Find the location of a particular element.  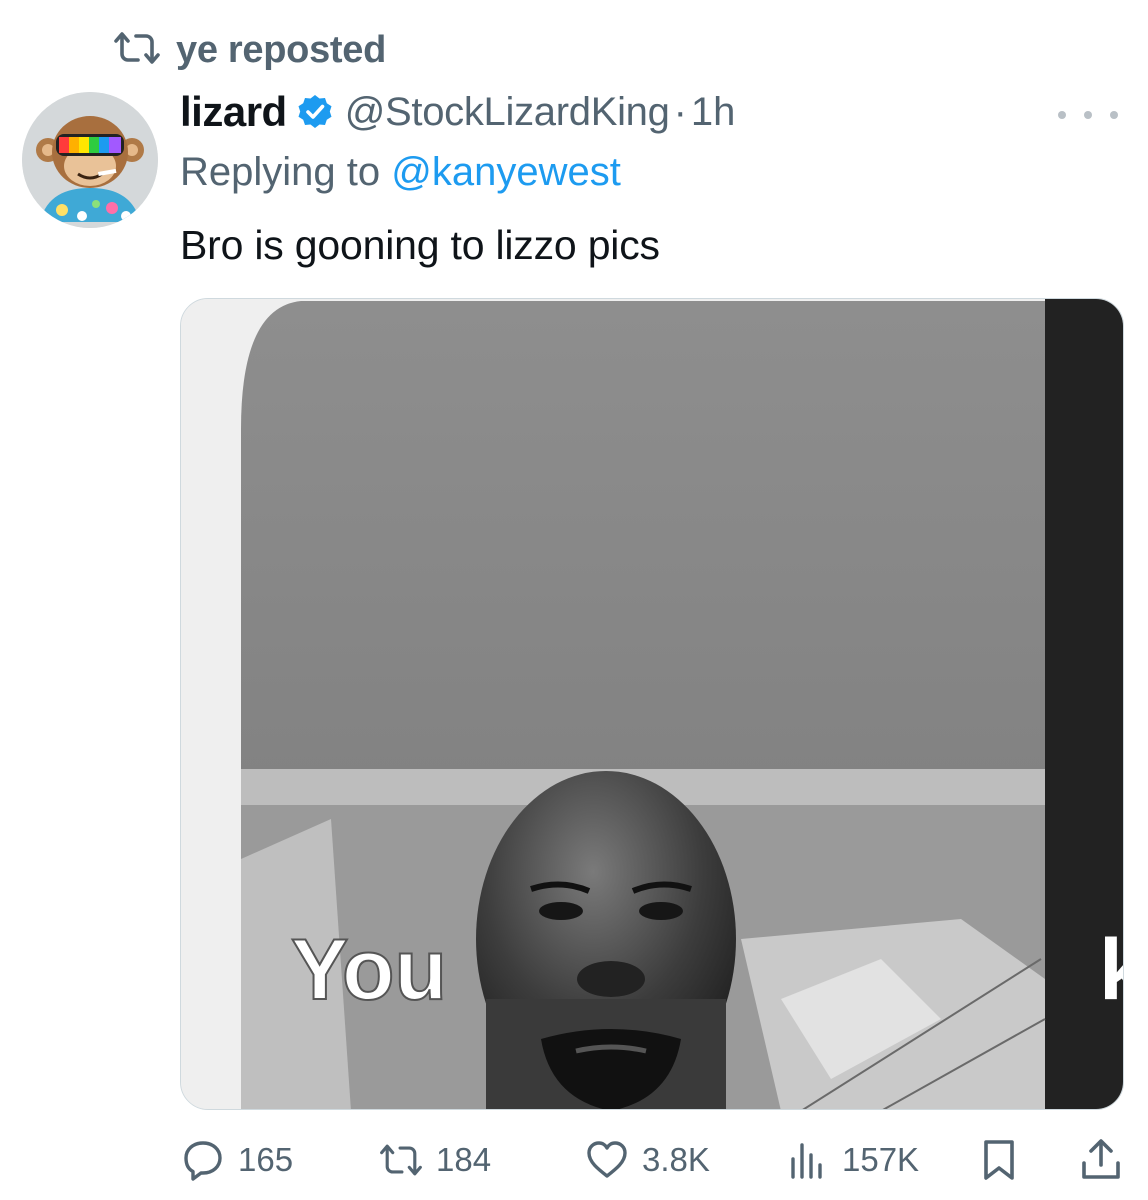

bookmark-button is located at coordinates (999, 1160).